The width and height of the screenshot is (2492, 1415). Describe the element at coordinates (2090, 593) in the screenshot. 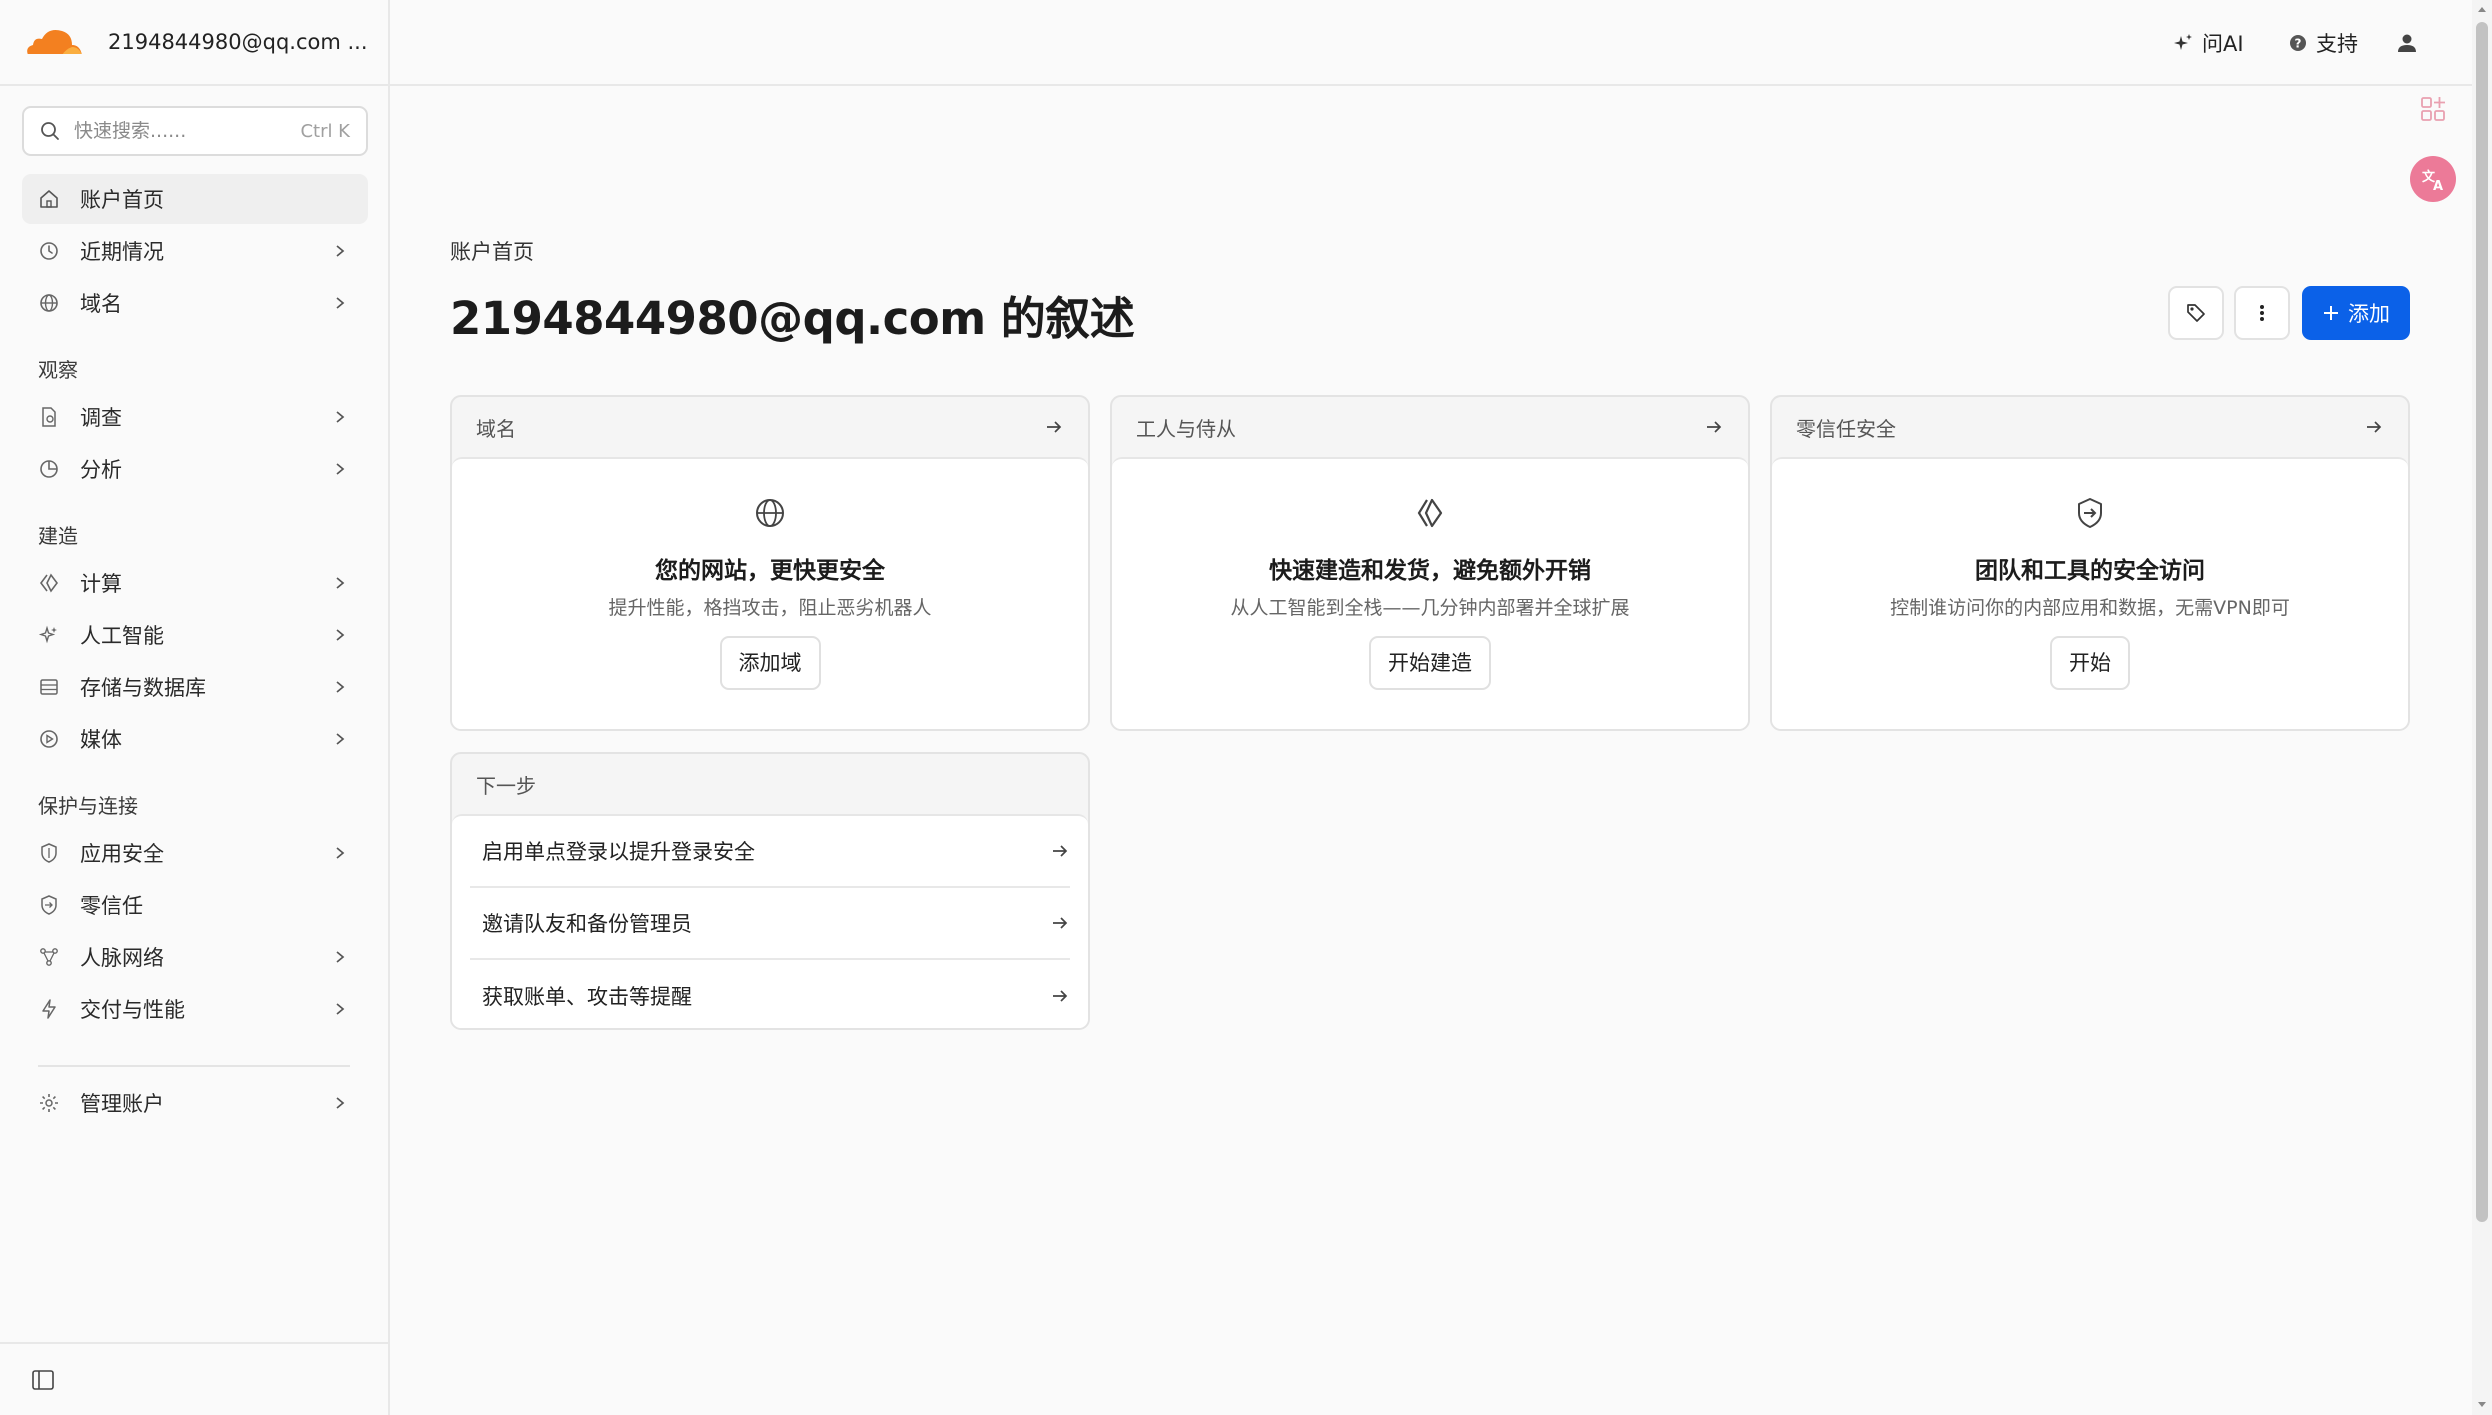

I see `card-body: 团队和工具的安全访问 控制谁访问你的内部应用和数据，无需VPN即可 开始` at that location.